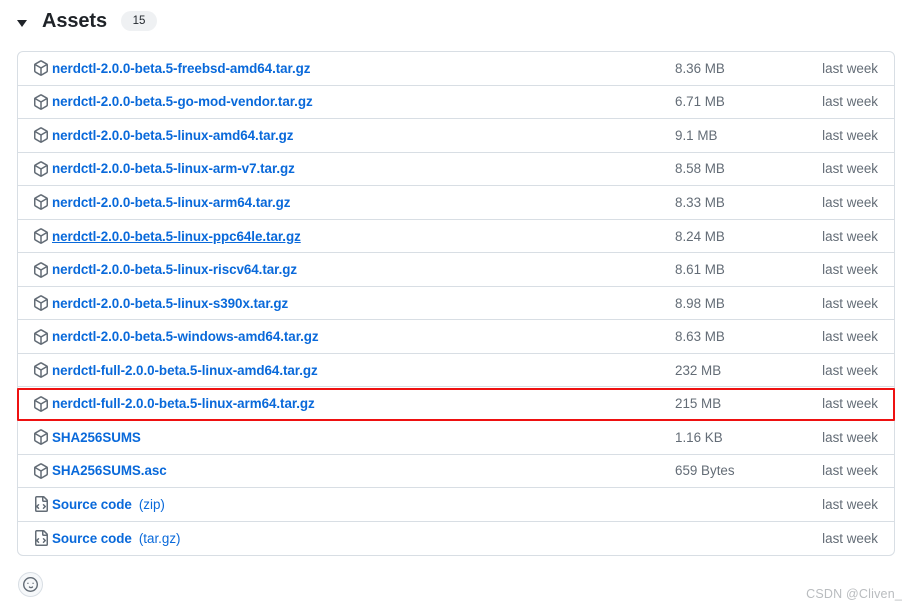 Image resolution: width=916 pixels, height=607 pixels. I want to click on asset-name-cell: nerdctl-2.0.0-beta.5-linux-s390x.tar.gz, so click(347, 303).